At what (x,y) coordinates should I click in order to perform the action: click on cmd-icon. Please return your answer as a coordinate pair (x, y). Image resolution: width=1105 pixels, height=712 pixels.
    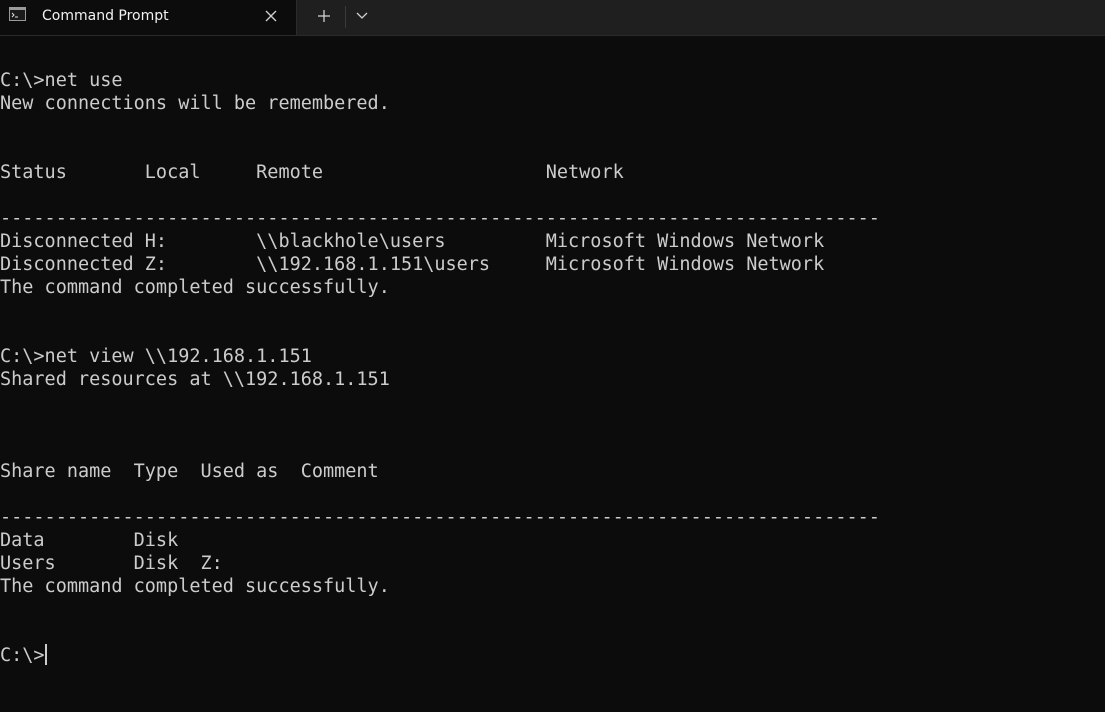
    Looking at the image, I should click on (17, 14).